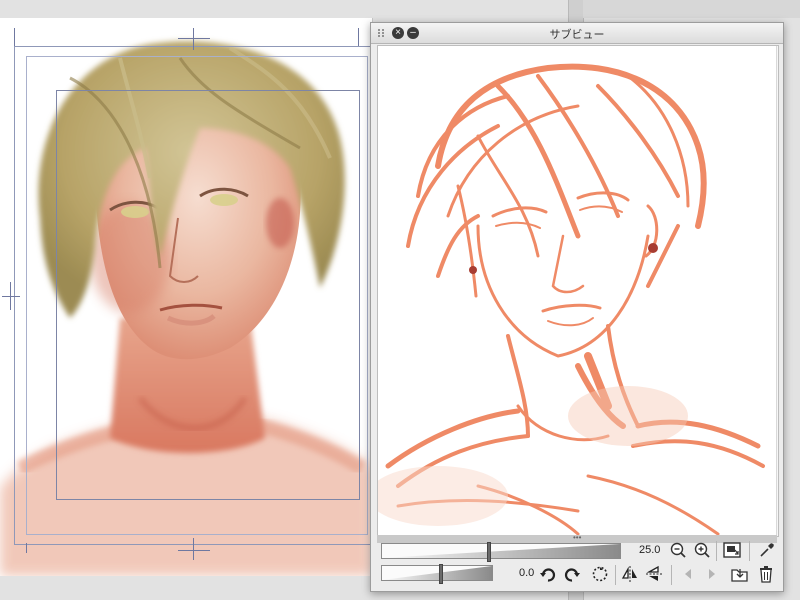 The image size is (800, 600). What do you see at coordinates (732, 550) in the screenshot?
I see `fit-to-window-icon` at bounding box center [732, 550].